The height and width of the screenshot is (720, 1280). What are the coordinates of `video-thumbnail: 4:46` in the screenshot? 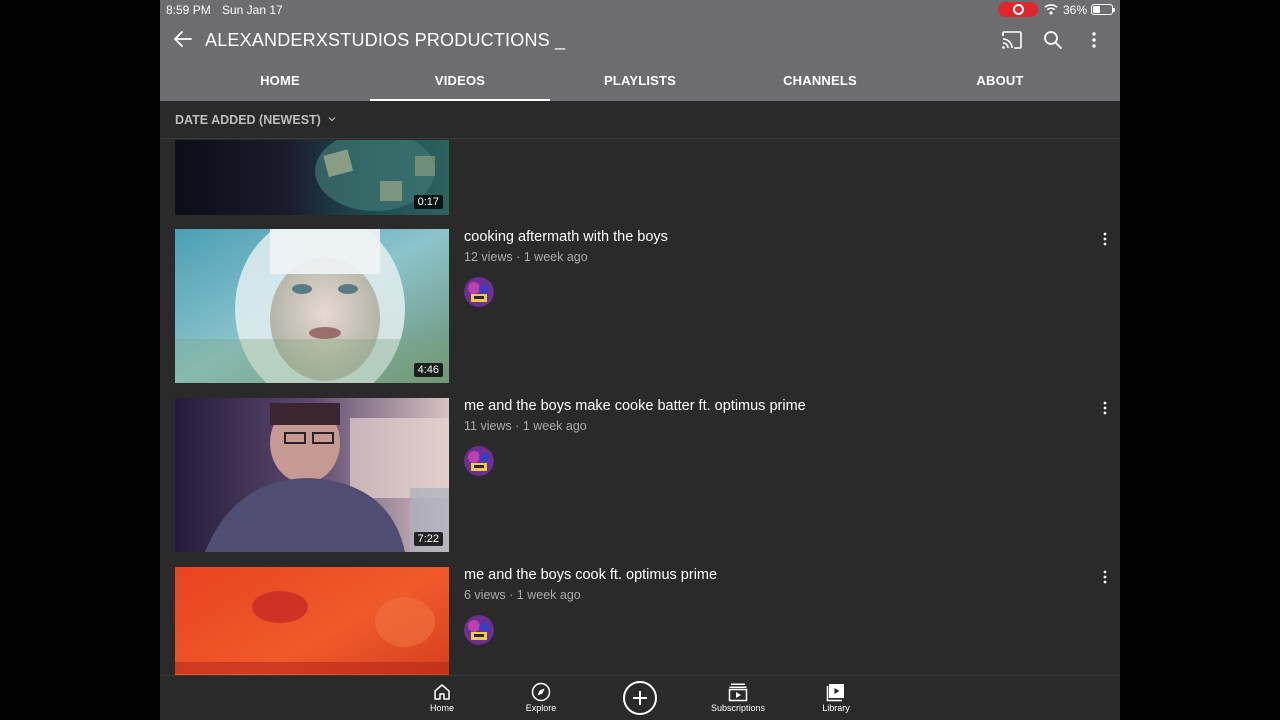 It's located at (312, 306).